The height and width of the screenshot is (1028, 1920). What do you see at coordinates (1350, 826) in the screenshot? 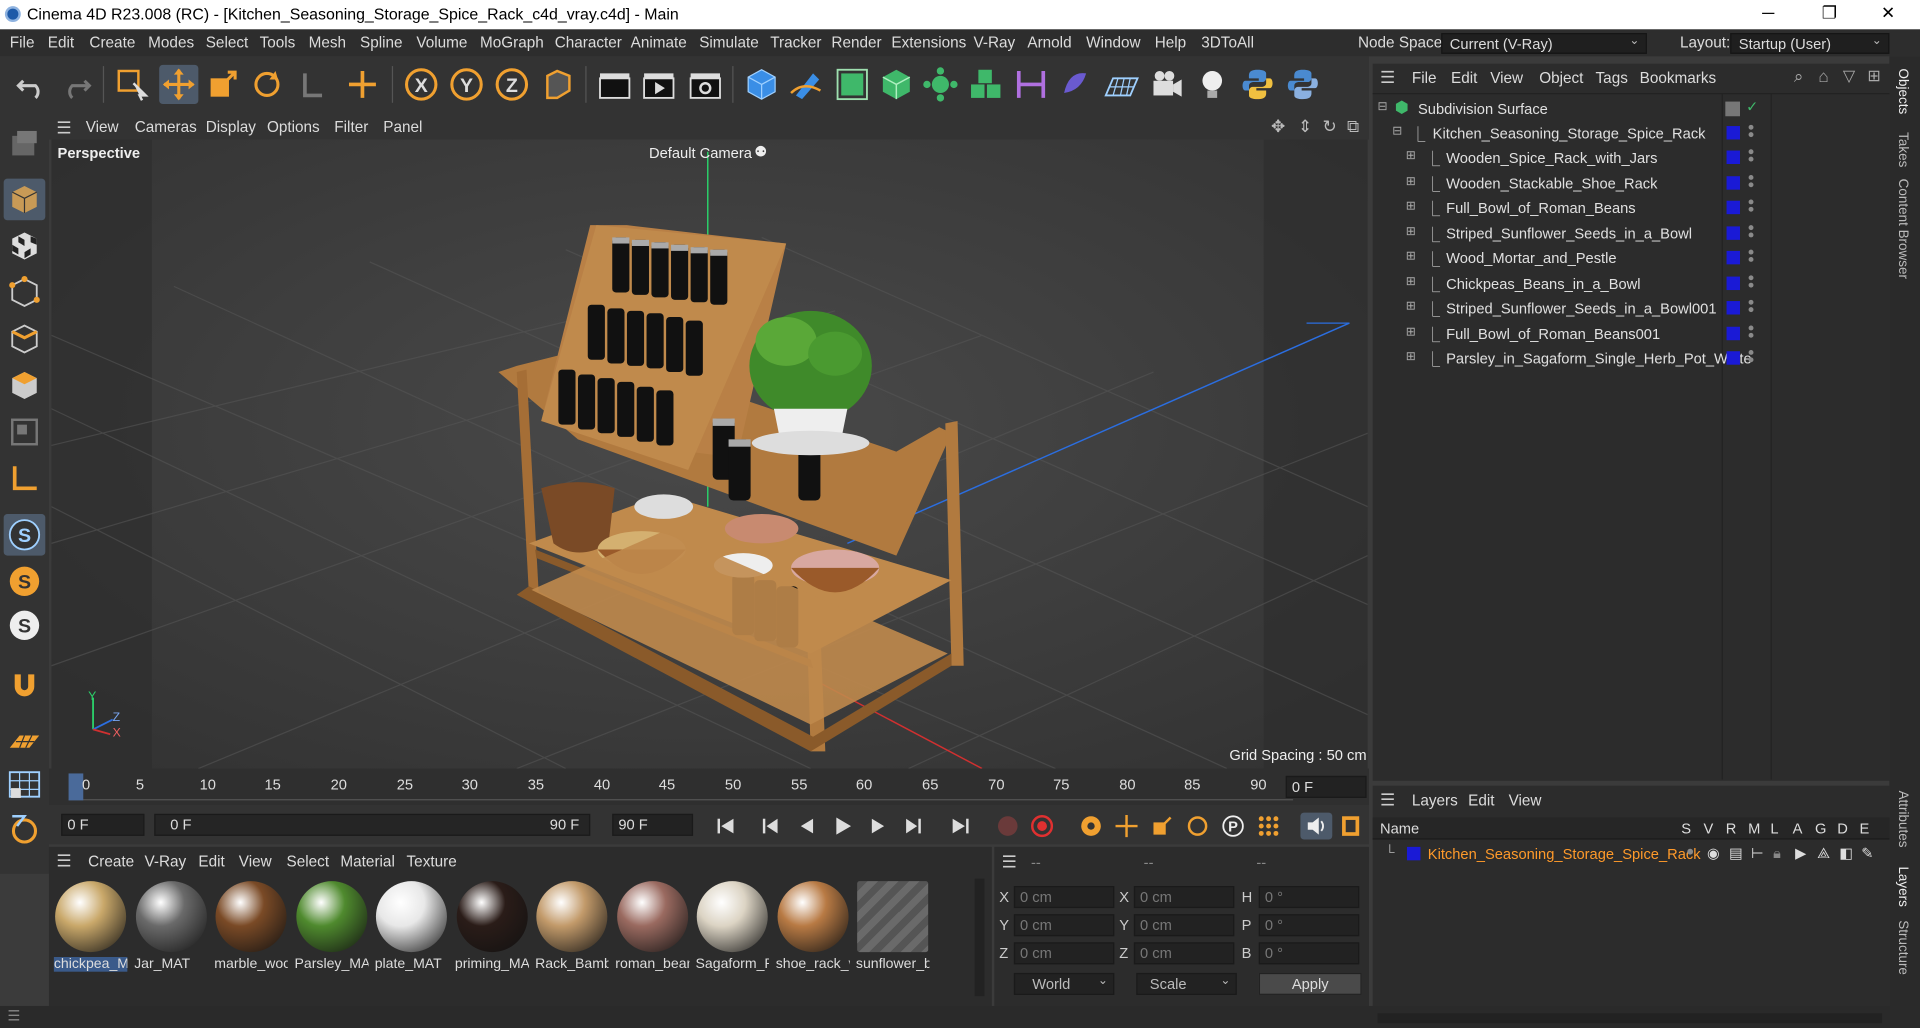
I see `timeline-view-button` at bounding box center [1350, 826].